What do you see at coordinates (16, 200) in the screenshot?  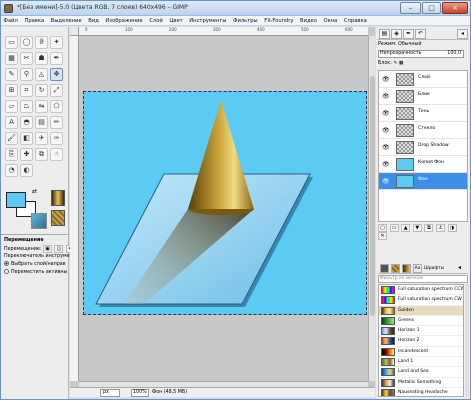 I see `foreground-color-swatch` at bounding box center [16, 200].